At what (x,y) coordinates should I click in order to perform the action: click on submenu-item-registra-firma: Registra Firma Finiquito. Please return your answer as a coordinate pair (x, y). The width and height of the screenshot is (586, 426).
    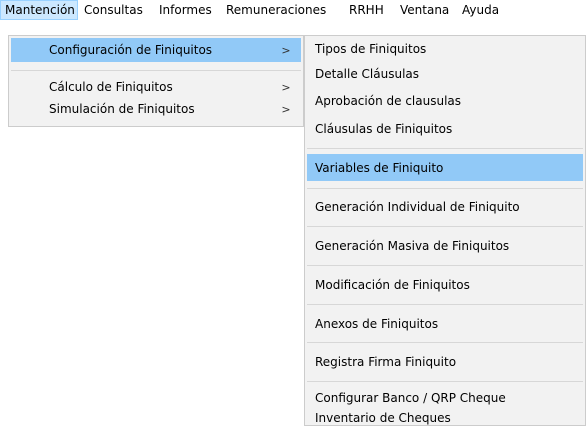
    Looking at the image, I should click on (445, 361).